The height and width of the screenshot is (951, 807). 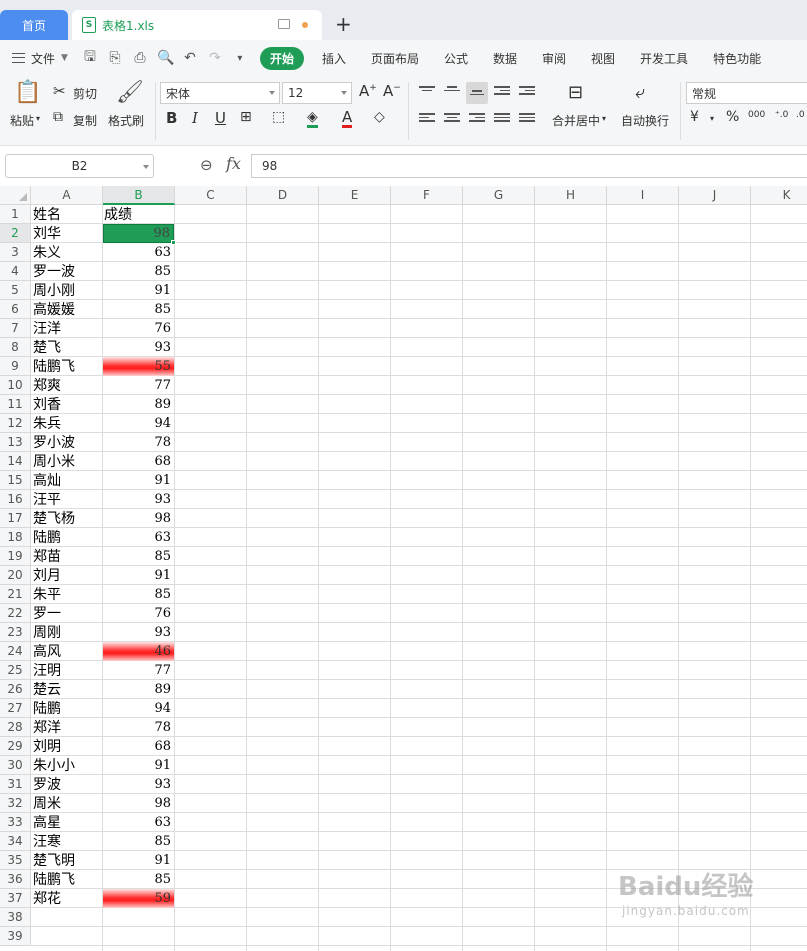 What do you see at coordinates (15, 917) in the screenshot?
I see `row-header-38: 38` at bounding box center [15, 917].